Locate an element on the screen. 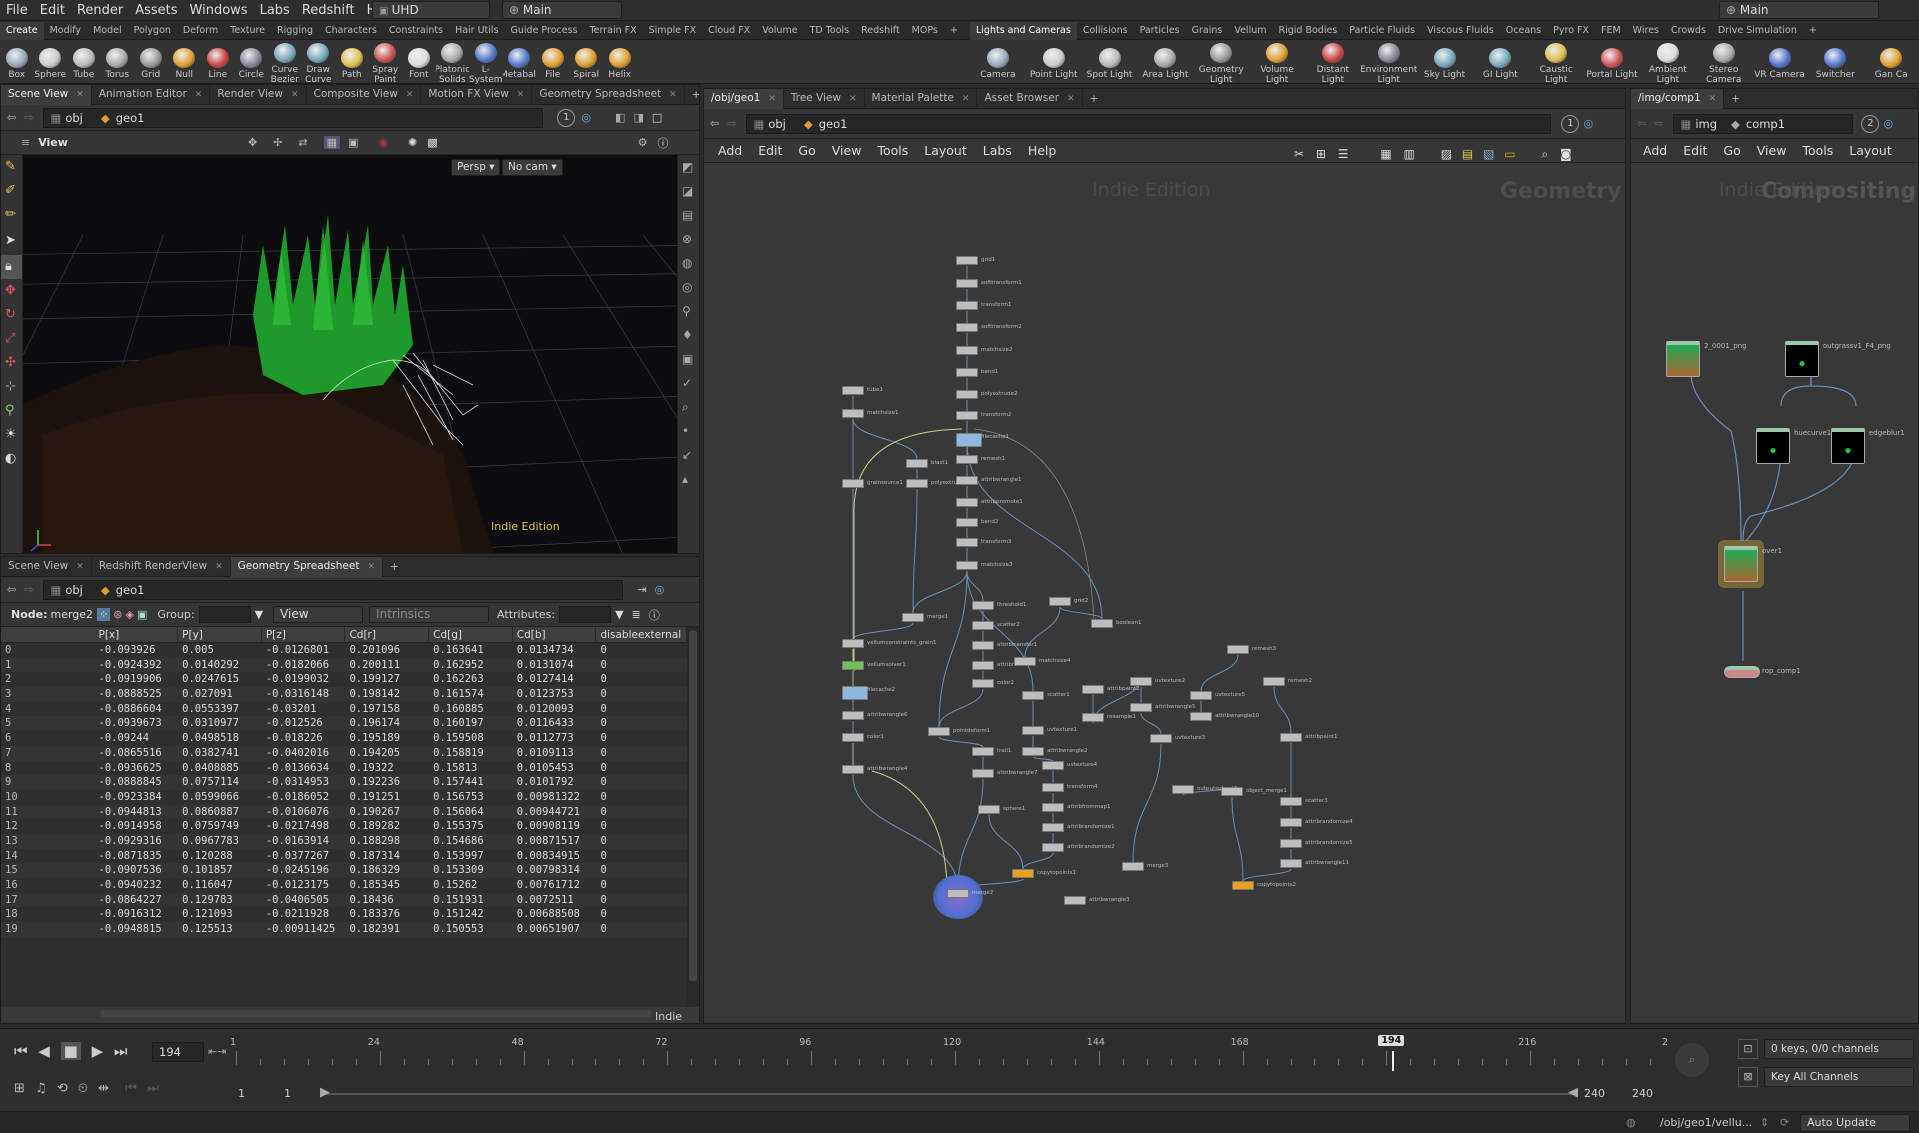 This screenshot has width=1919, height=1133. search-icon: ⌕ is located at coordinates (1544, 154).